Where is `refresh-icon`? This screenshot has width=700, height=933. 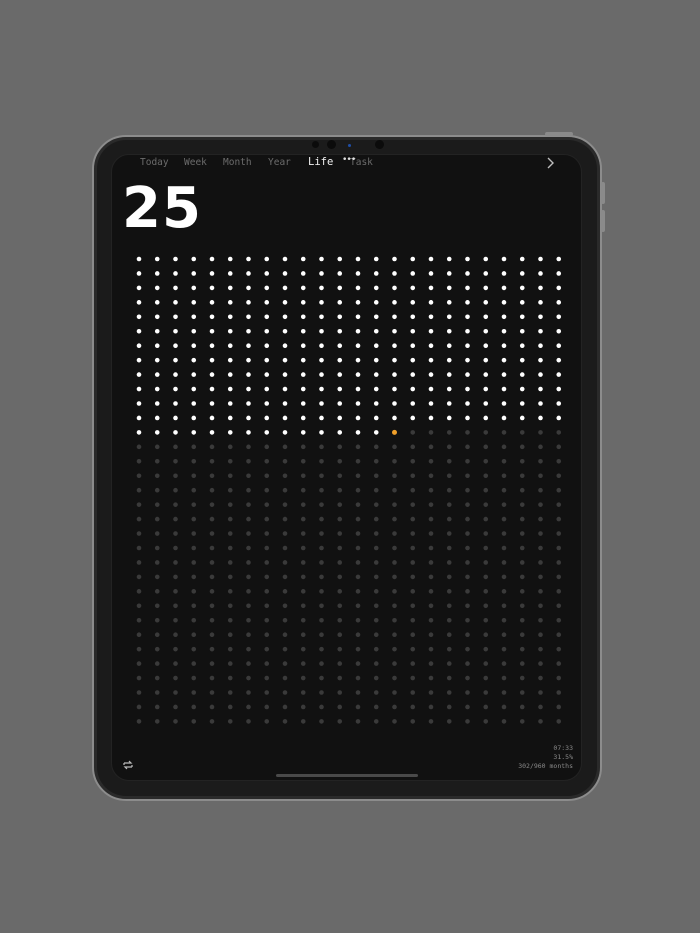
refresh-icon is located at coordinates (128, 765).